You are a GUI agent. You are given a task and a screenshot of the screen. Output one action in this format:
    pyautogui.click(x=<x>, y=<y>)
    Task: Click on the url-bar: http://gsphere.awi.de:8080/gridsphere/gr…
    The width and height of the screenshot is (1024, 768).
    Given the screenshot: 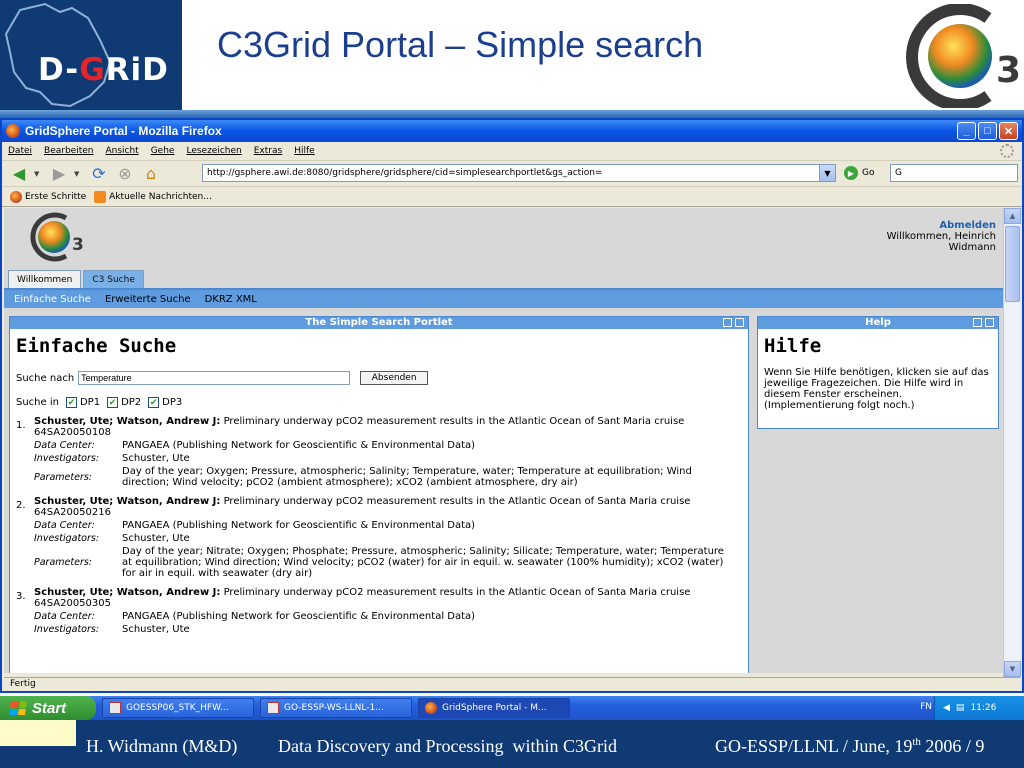 What is the action you would take?
    pyautogui.click(x=519, y=173)
    